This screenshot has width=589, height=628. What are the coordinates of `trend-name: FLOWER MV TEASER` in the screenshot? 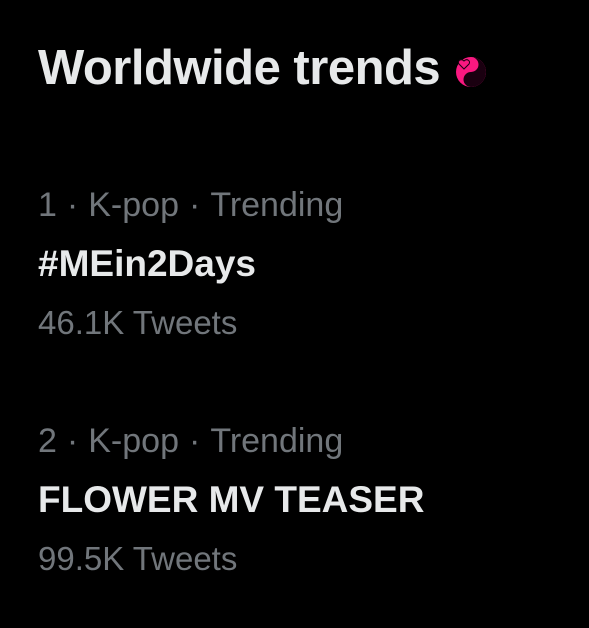 It's located at (231, 500).